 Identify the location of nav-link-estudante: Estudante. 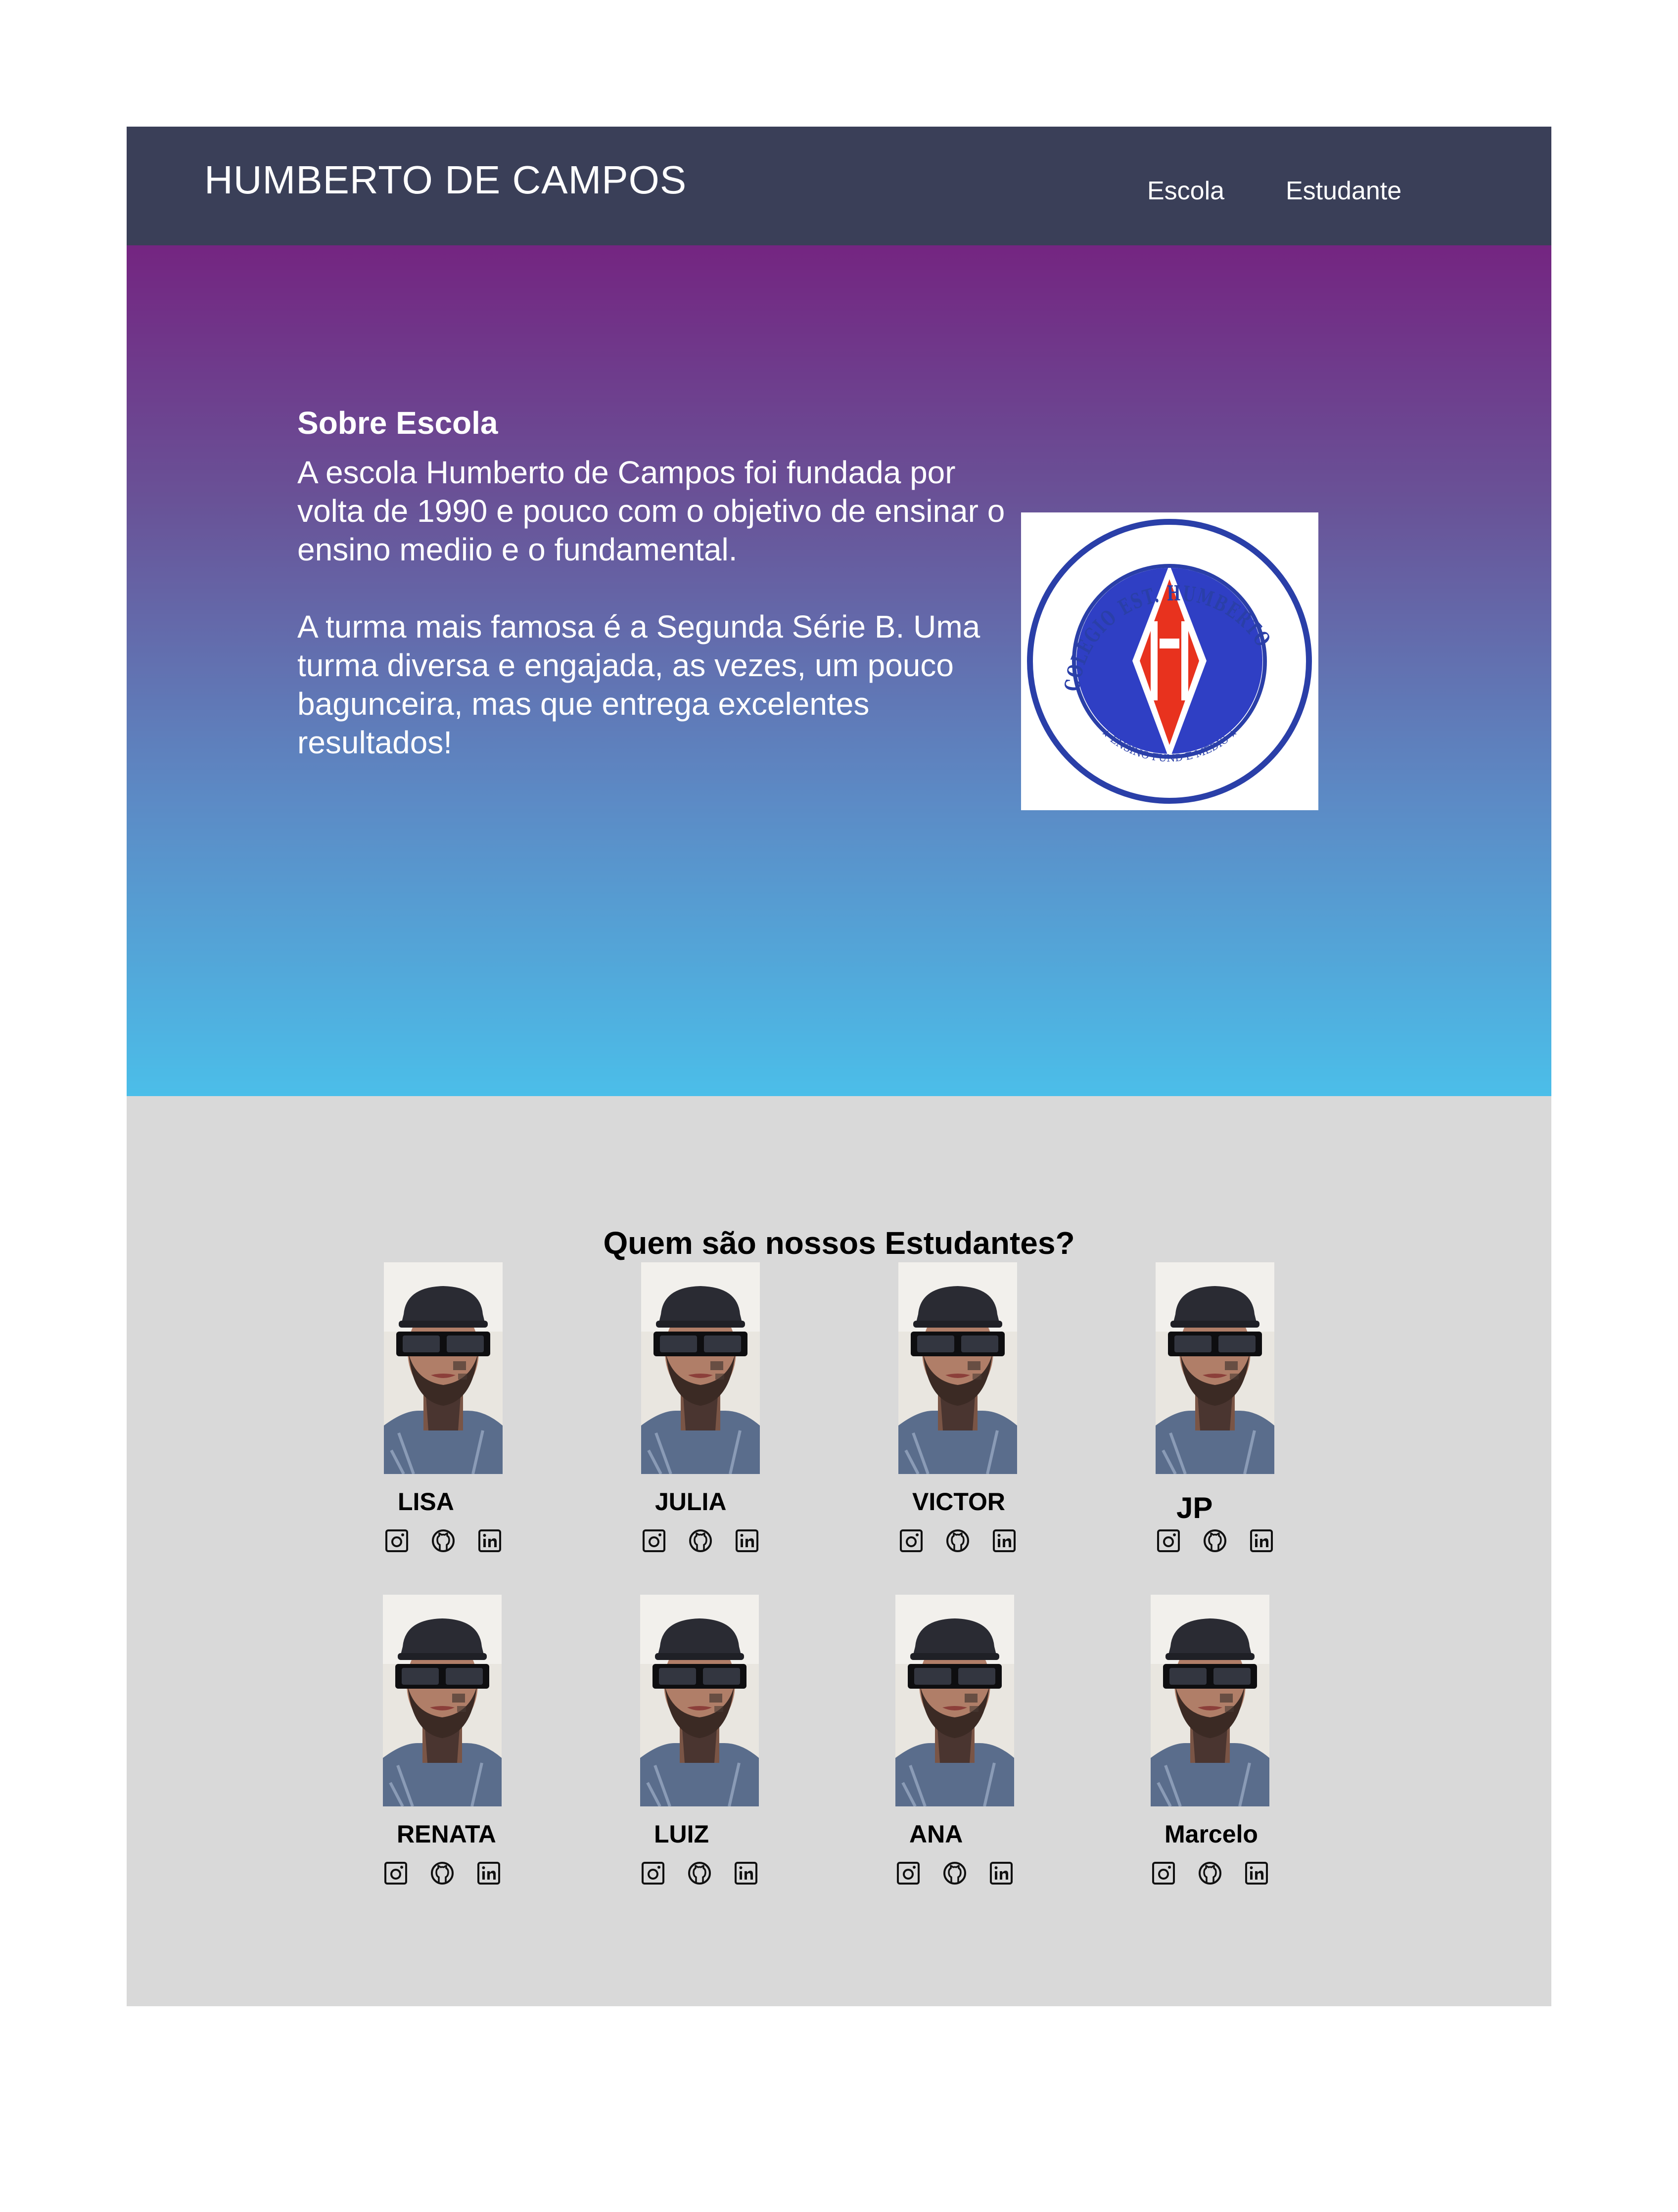
(1344, 191).